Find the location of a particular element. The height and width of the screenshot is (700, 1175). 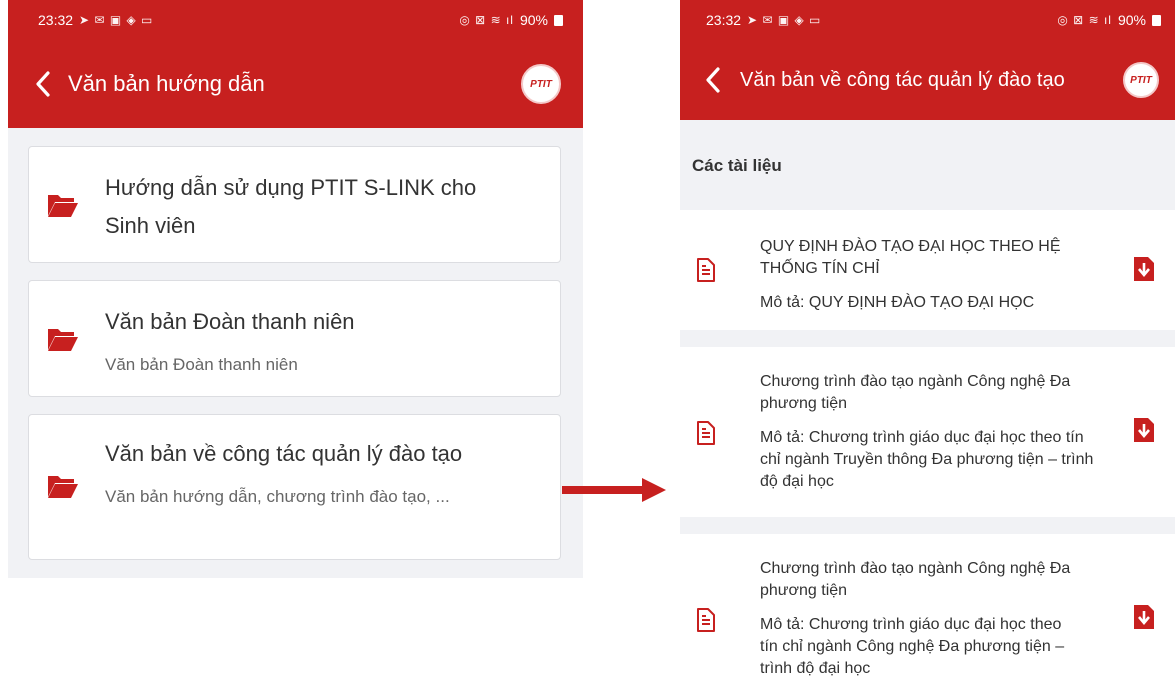

folder-subtitle: Văn bản Đoàn thanh niên is located at coordinates (201, 364).